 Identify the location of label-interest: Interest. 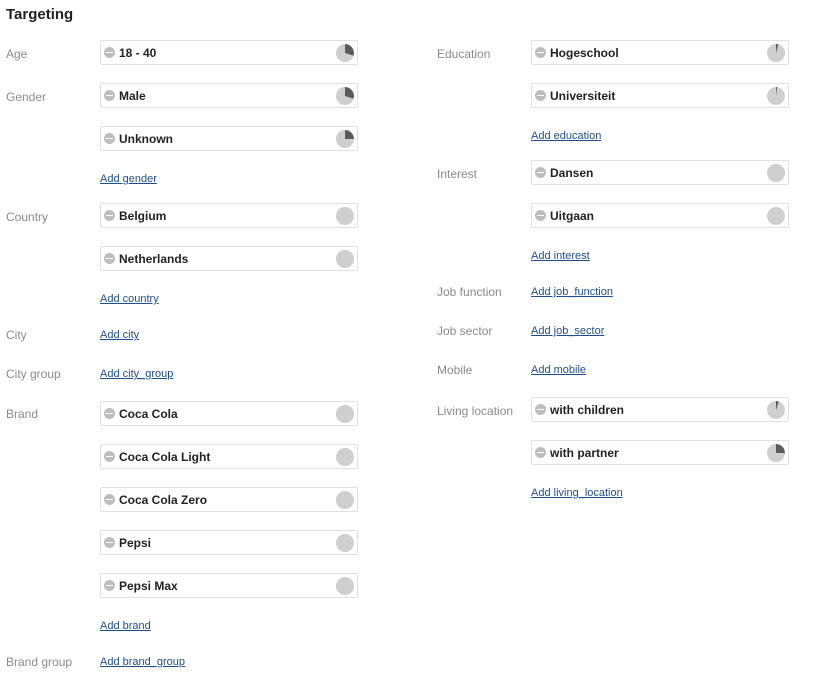
(457, 174).